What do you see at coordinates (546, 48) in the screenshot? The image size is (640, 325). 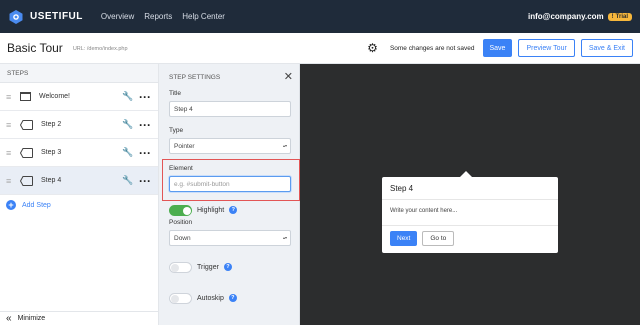 I see `preview-tour-button: Preview Tour` at bounding box center [546, 48].